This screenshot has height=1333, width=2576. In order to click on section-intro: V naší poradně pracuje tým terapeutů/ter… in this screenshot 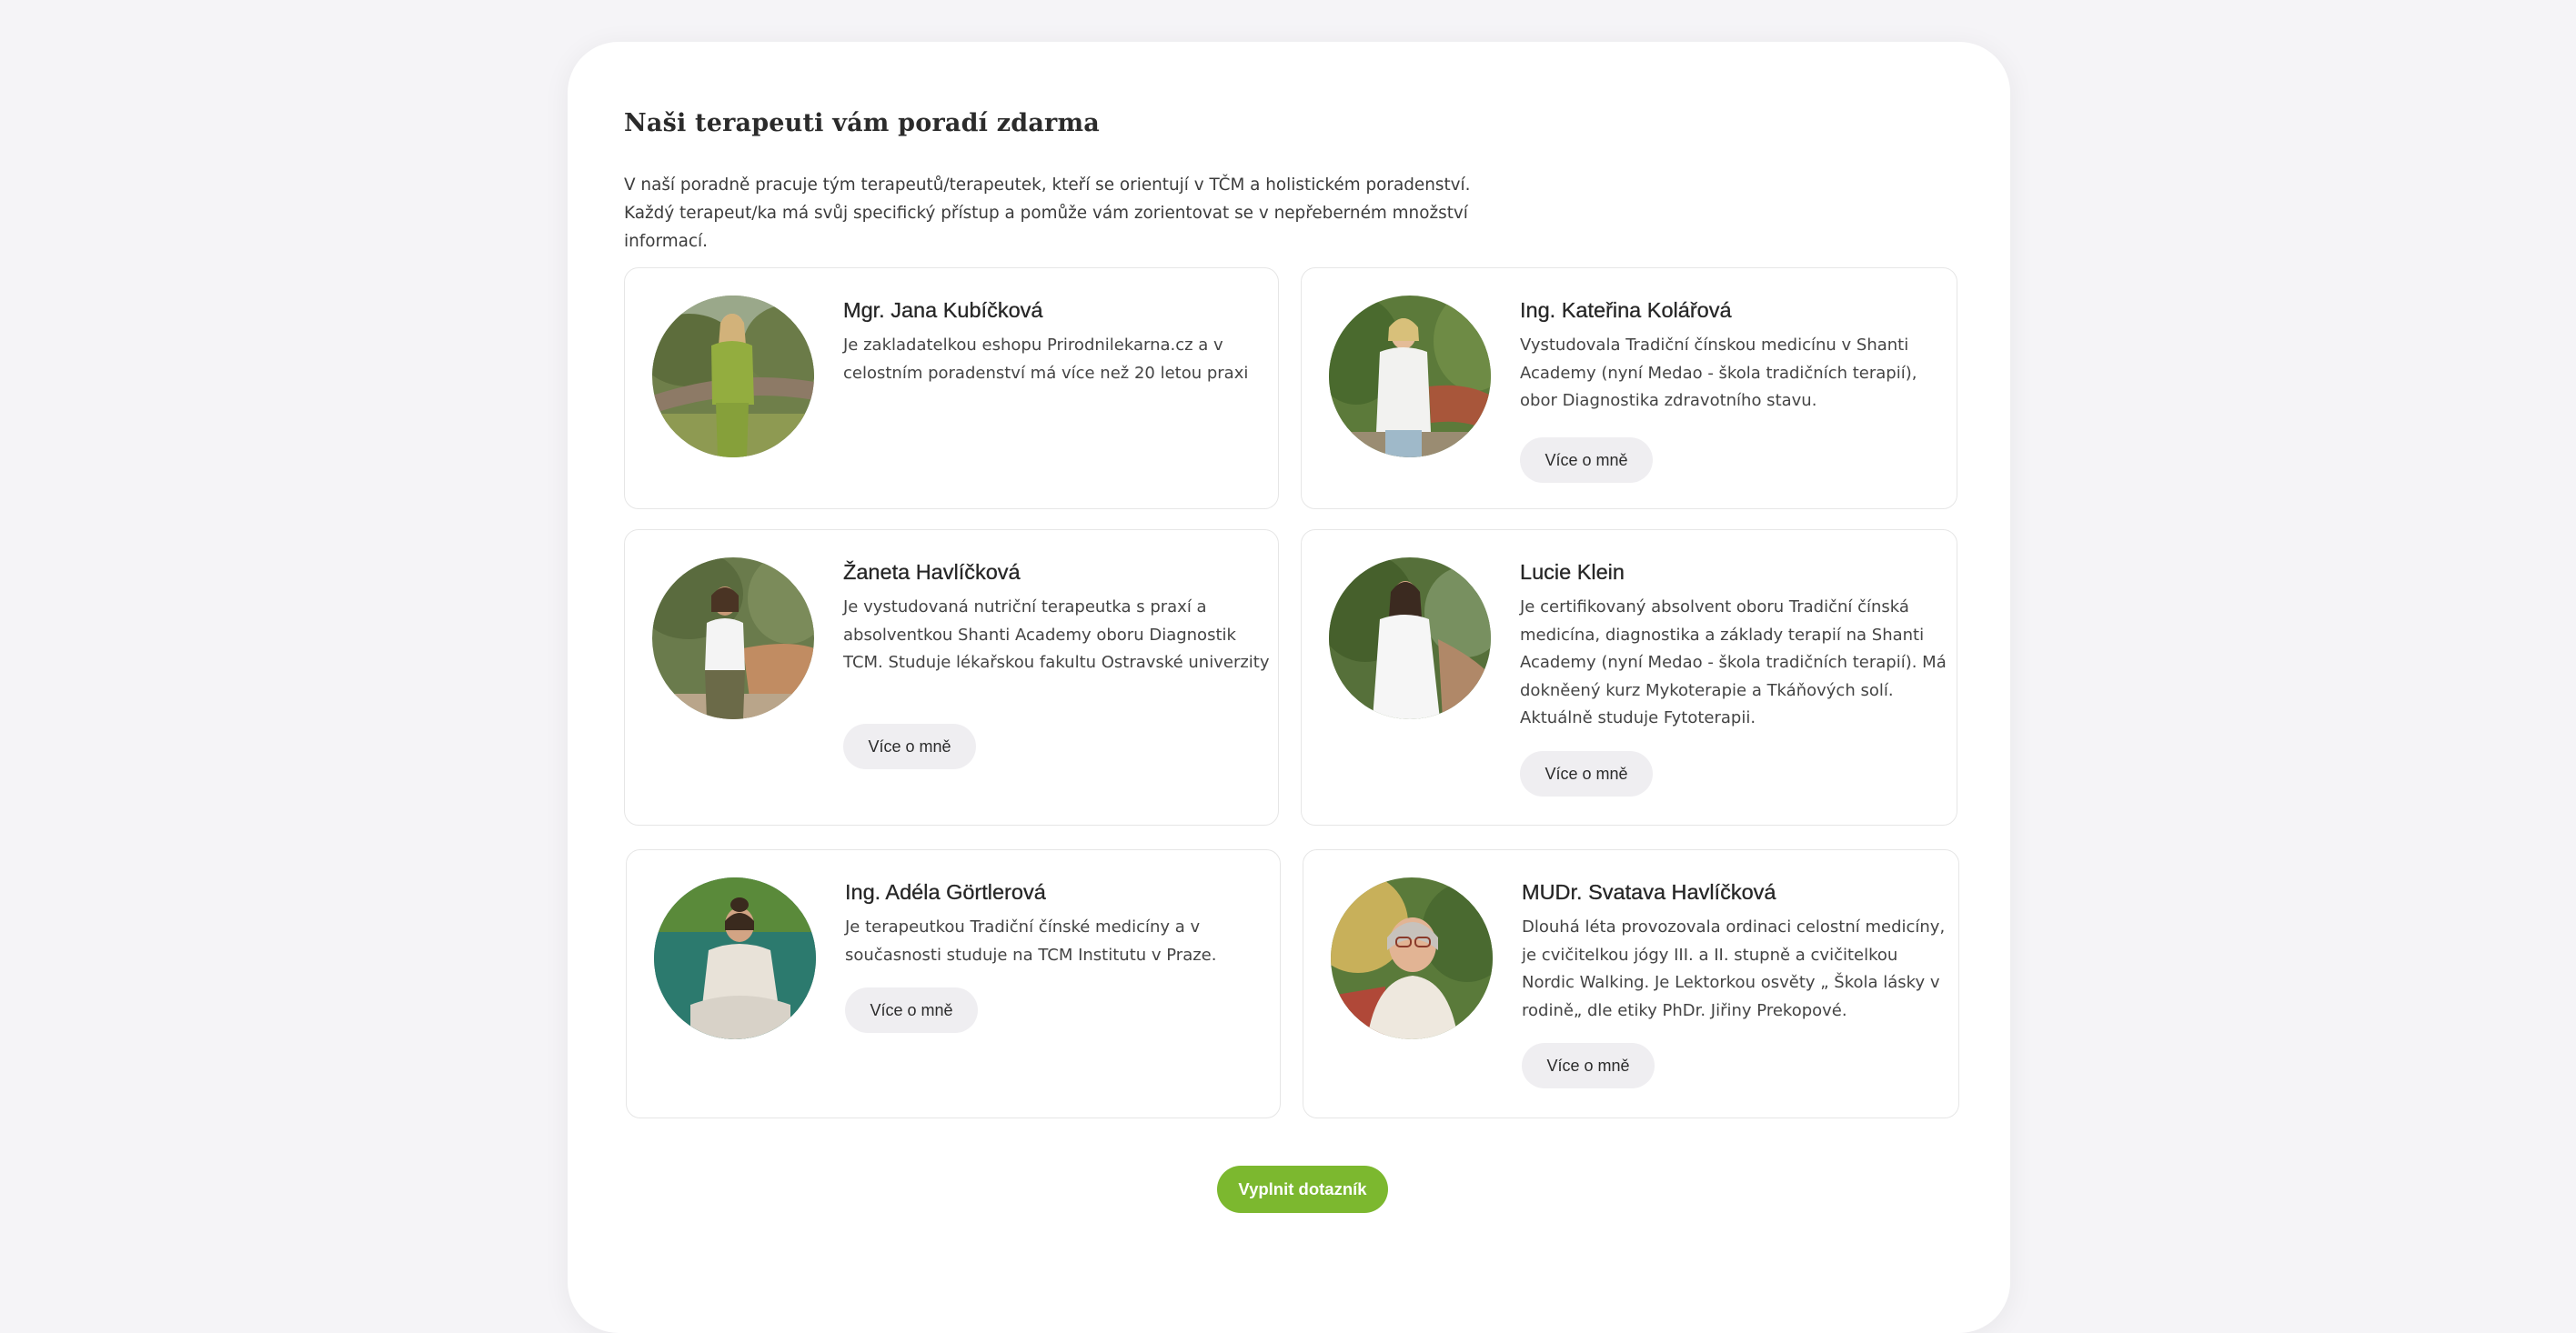, I will do `click(1047, 213)`.